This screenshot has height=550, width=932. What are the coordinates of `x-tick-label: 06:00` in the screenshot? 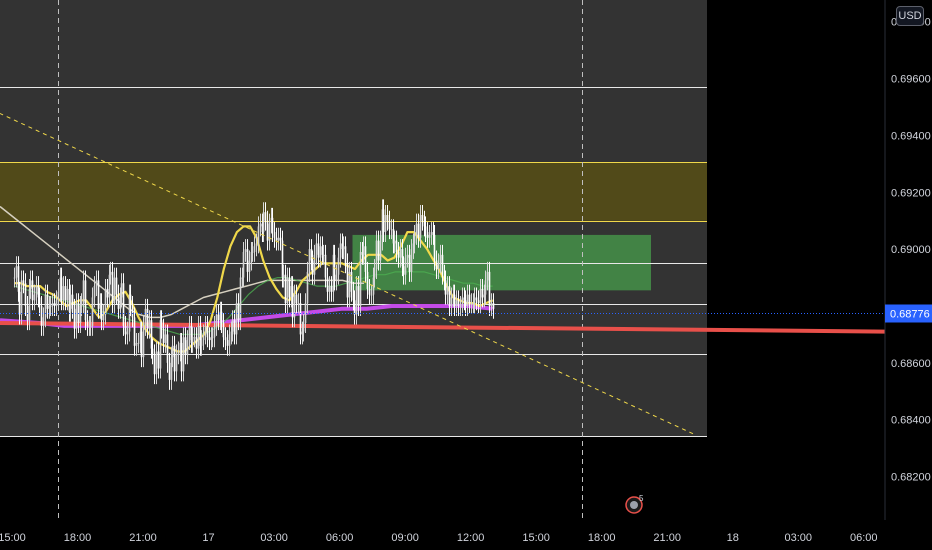 It's located at (340, 538).